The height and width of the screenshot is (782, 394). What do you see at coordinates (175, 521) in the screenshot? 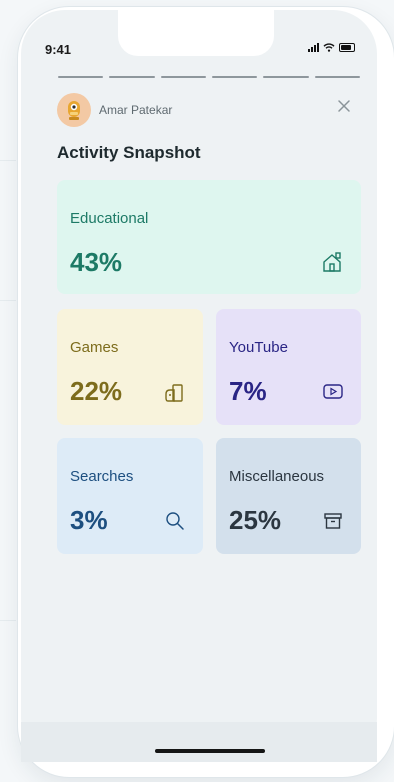
I see `search-icon` at bounding box center [175, 521].